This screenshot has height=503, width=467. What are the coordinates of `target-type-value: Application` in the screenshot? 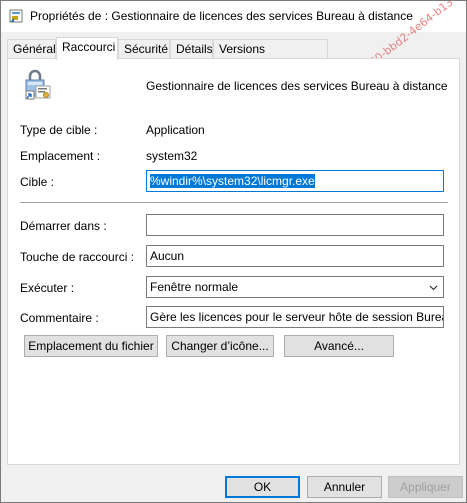 It's located at (175, 130).